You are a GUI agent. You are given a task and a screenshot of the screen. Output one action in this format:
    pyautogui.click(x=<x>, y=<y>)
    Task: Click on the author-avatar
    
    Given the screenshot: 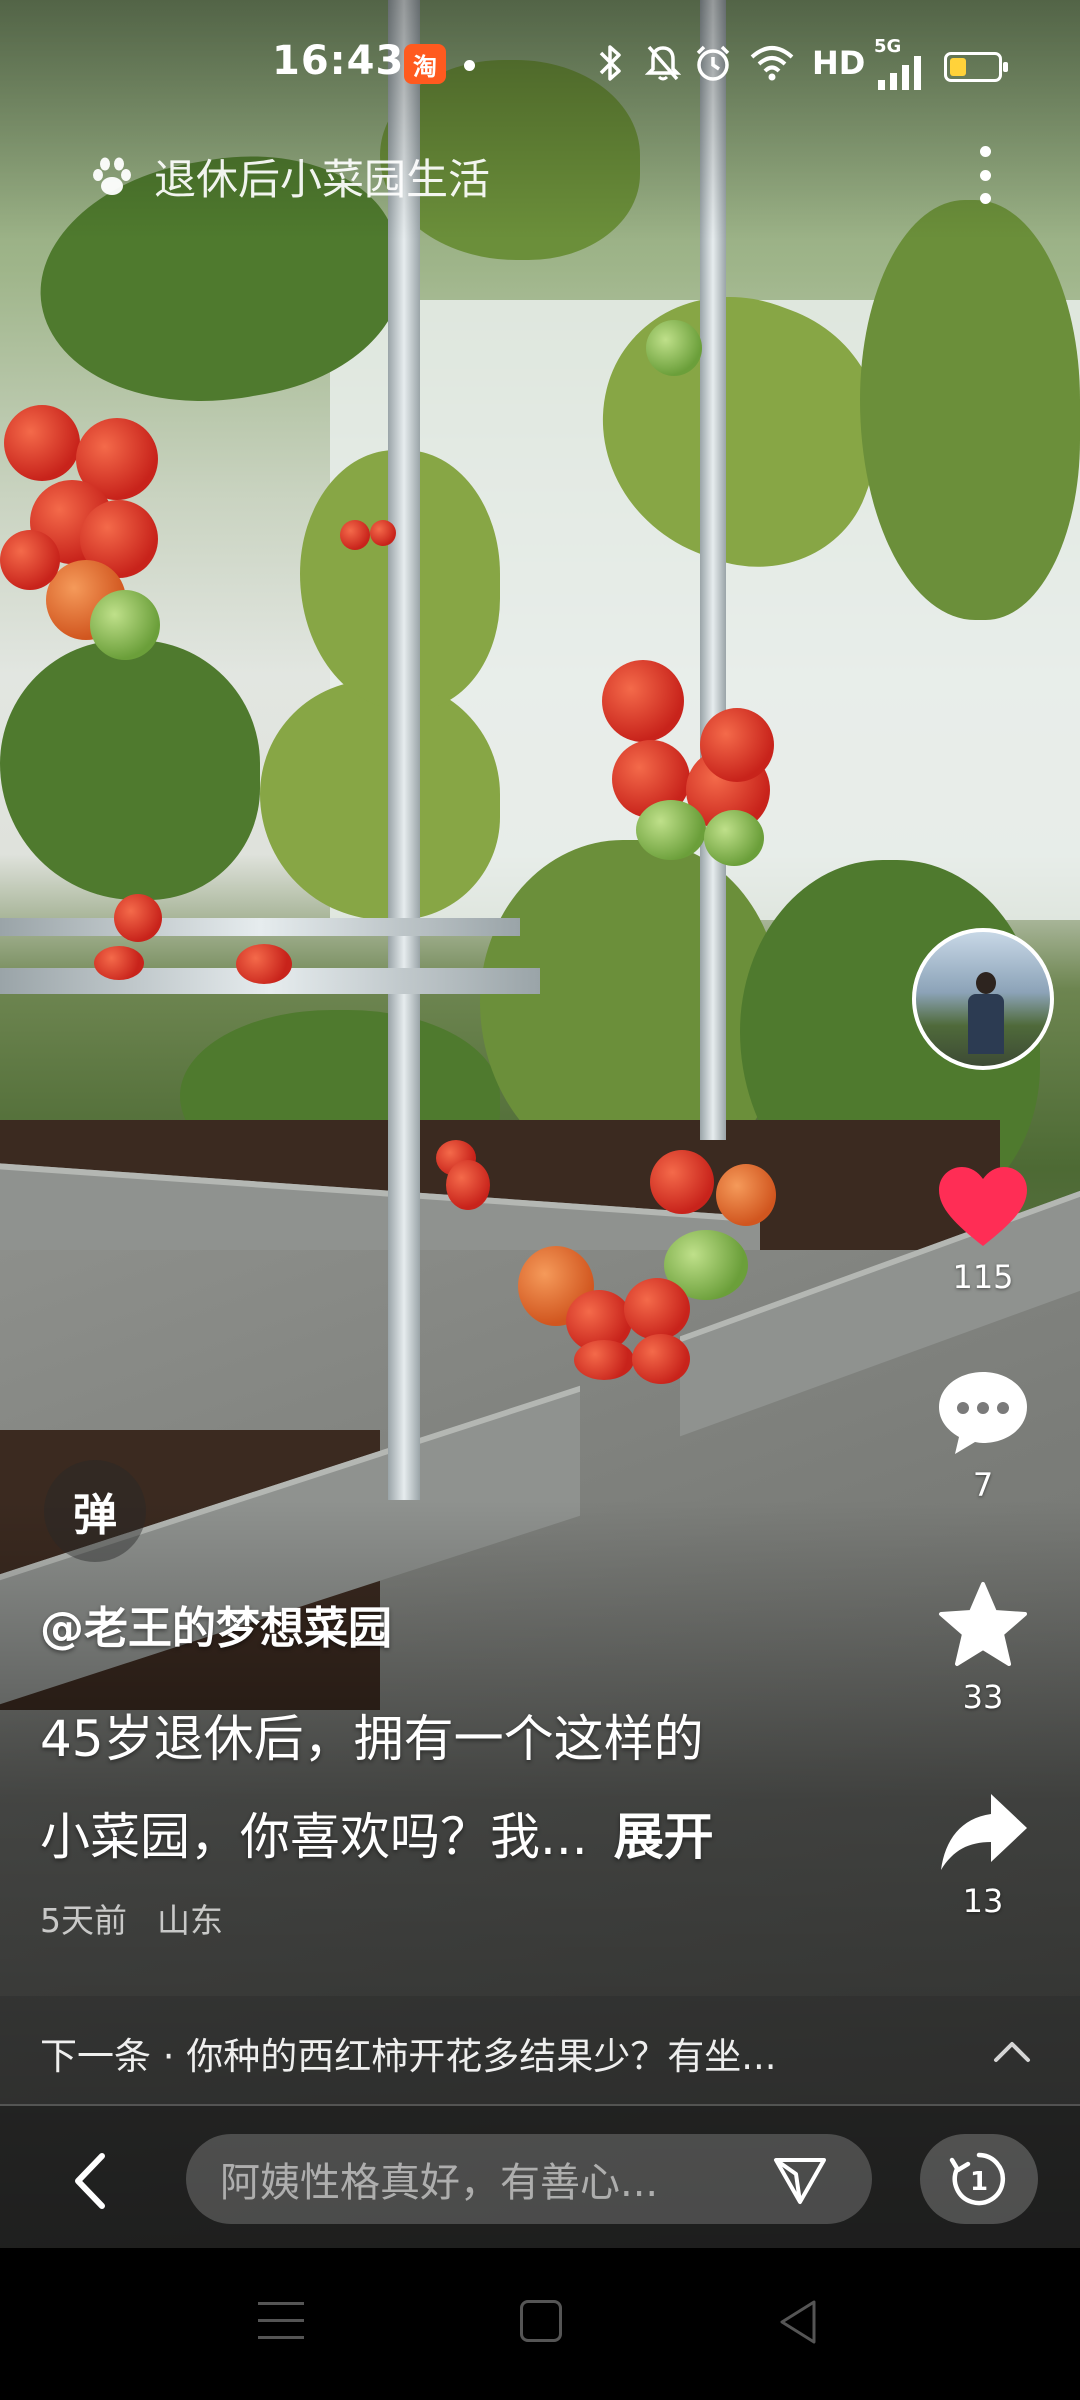 What is the action you would take?
    pyautogui.click(x=983, y=999)
    